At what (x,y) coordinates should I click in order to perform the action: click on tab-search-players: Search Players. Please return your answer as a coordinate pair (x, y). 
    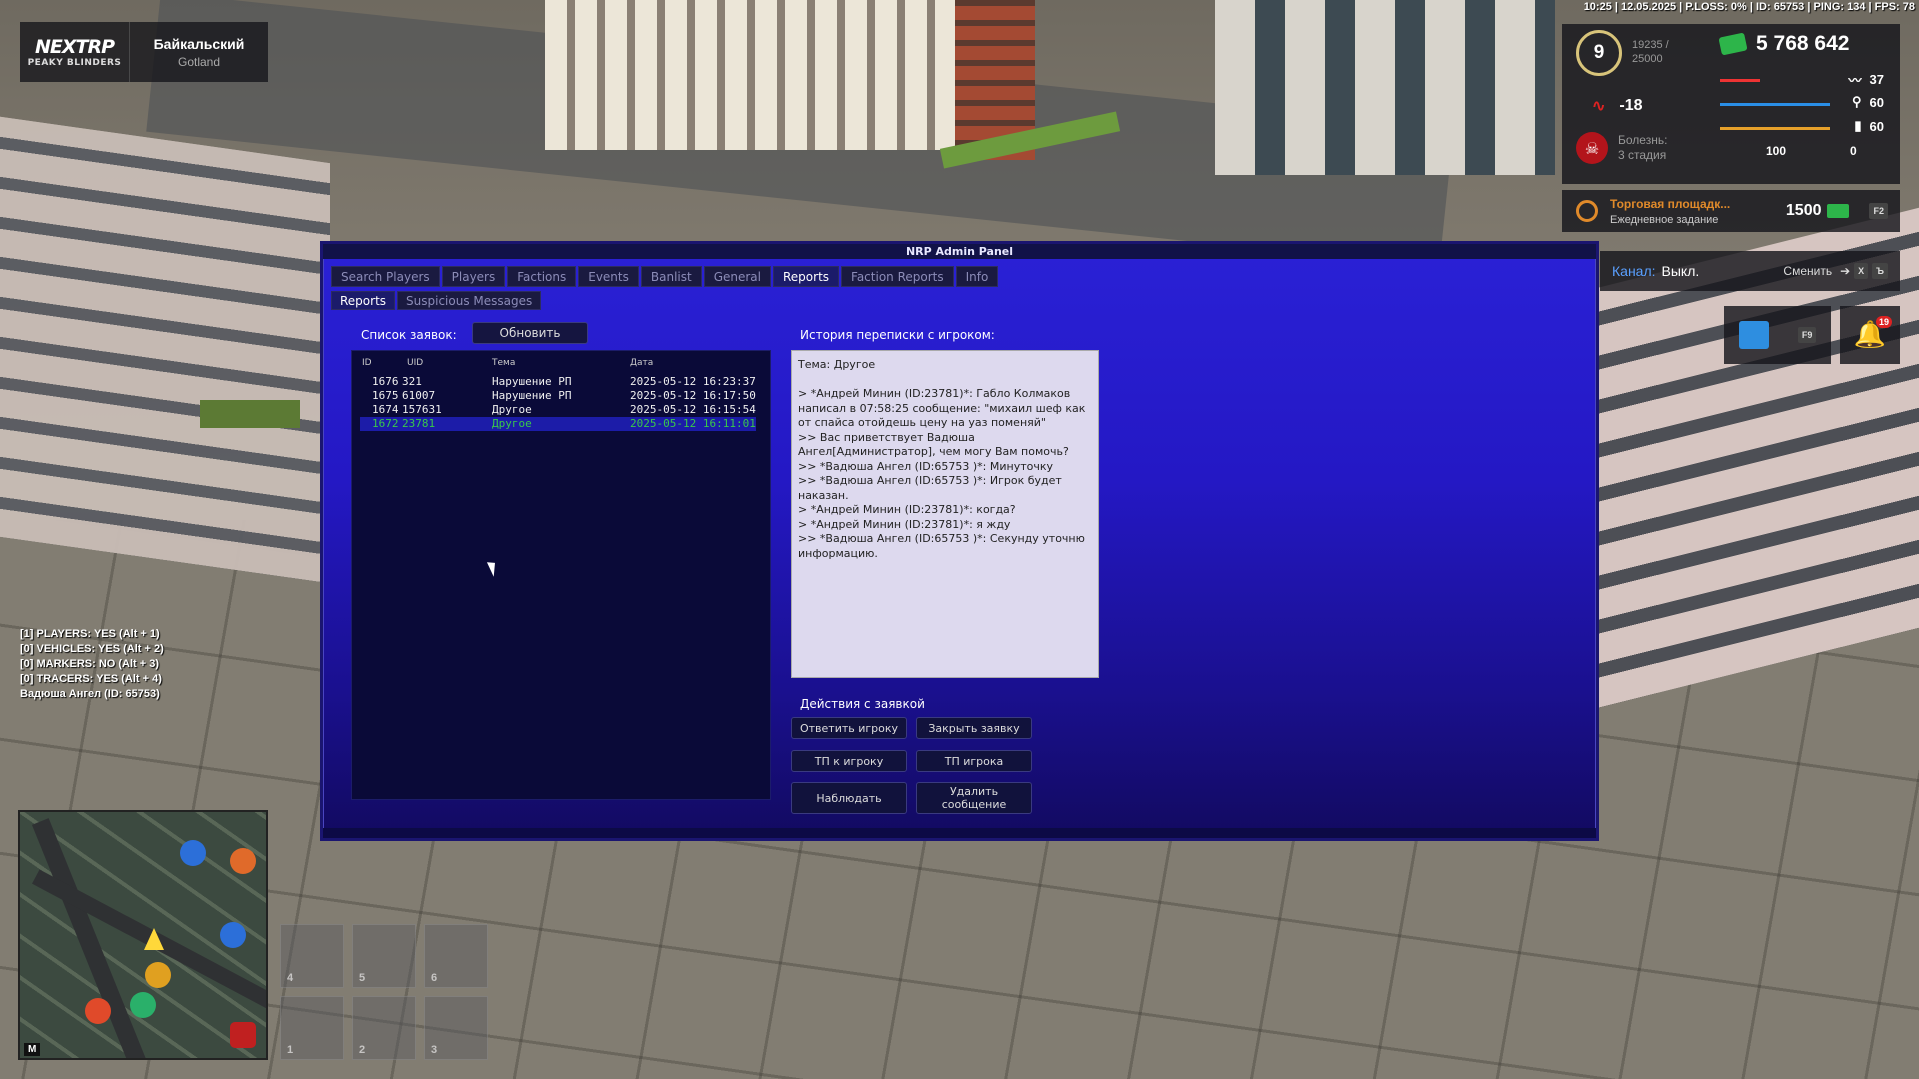
    Looking at the image, I should click on (385, 276).